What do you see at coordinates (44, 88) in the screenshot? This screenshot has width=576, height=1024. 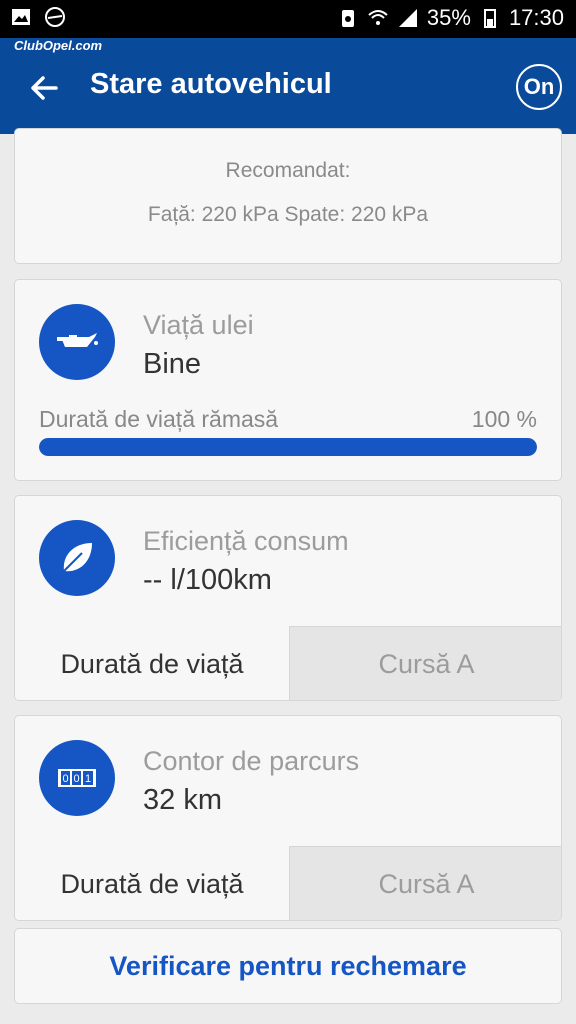 I see `back-arrow-icon` at bounding box center [44, 88].